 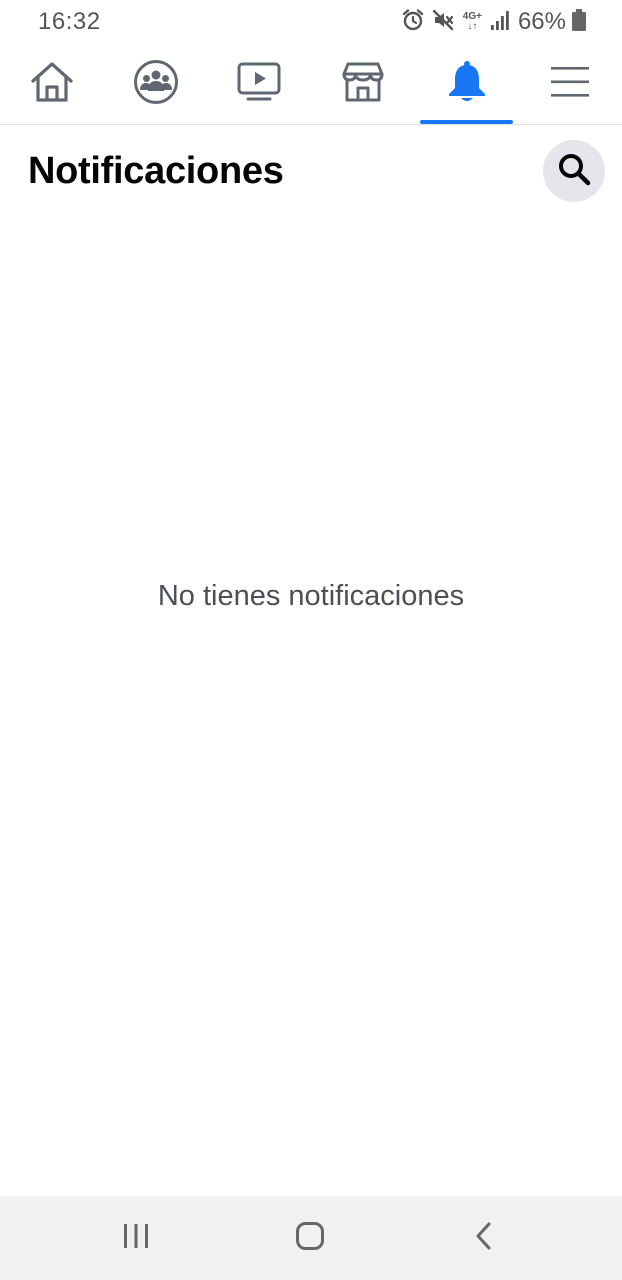 I want to click on status-bar: 16:32 4G+ ↓↑ 66%, so click(x=311, y=22).